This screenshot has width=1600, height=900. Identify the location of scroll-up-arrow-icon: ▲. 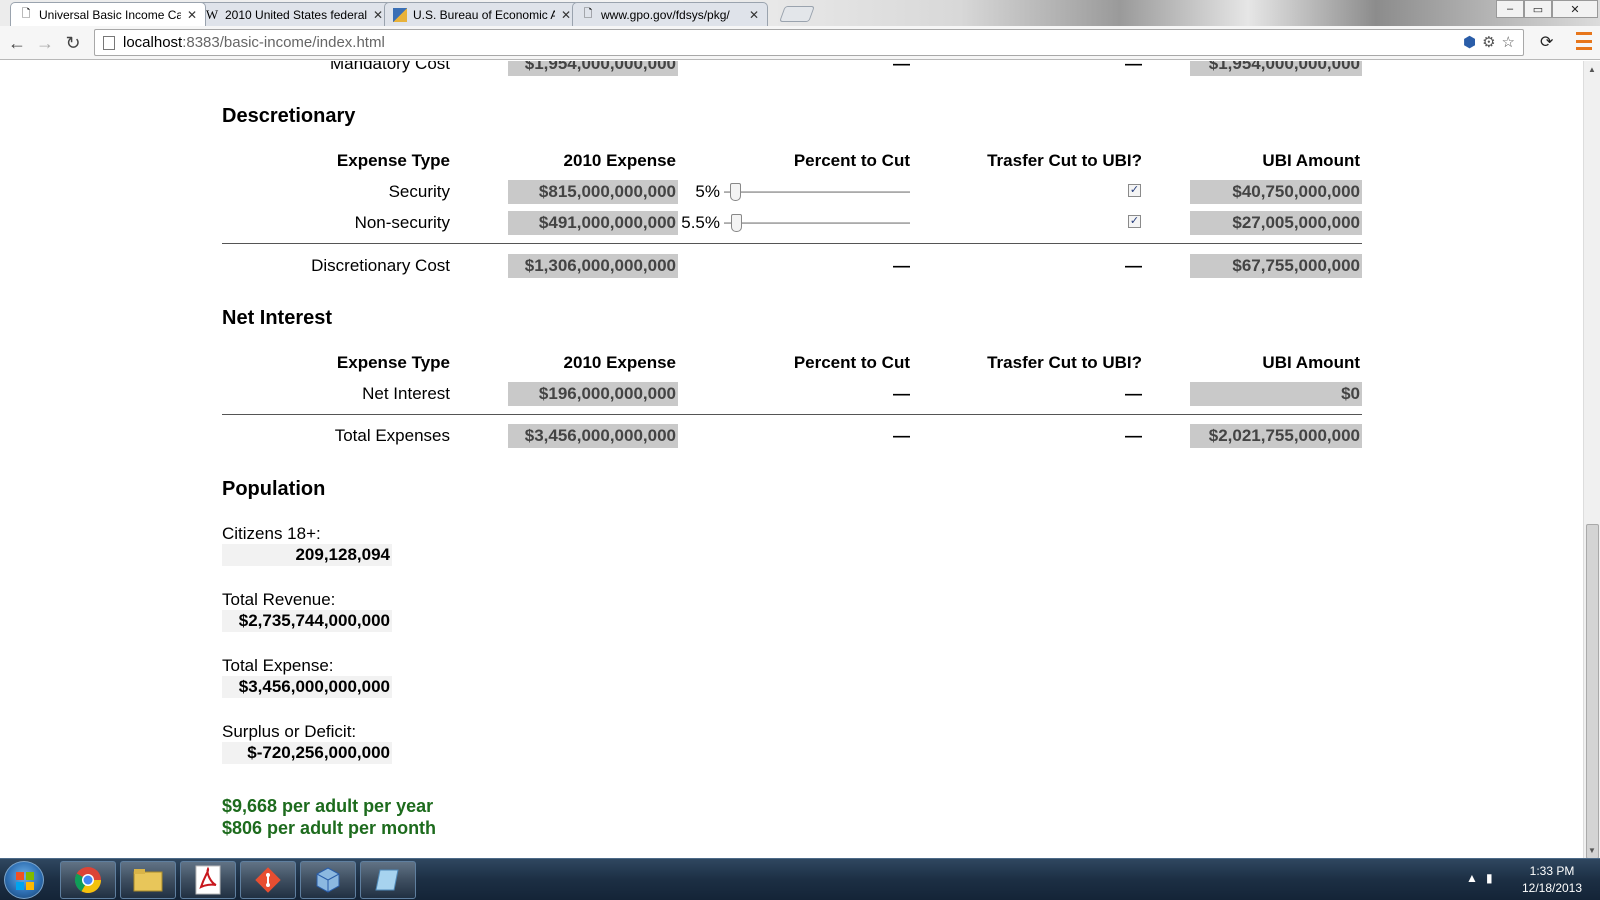
(1592, 69).